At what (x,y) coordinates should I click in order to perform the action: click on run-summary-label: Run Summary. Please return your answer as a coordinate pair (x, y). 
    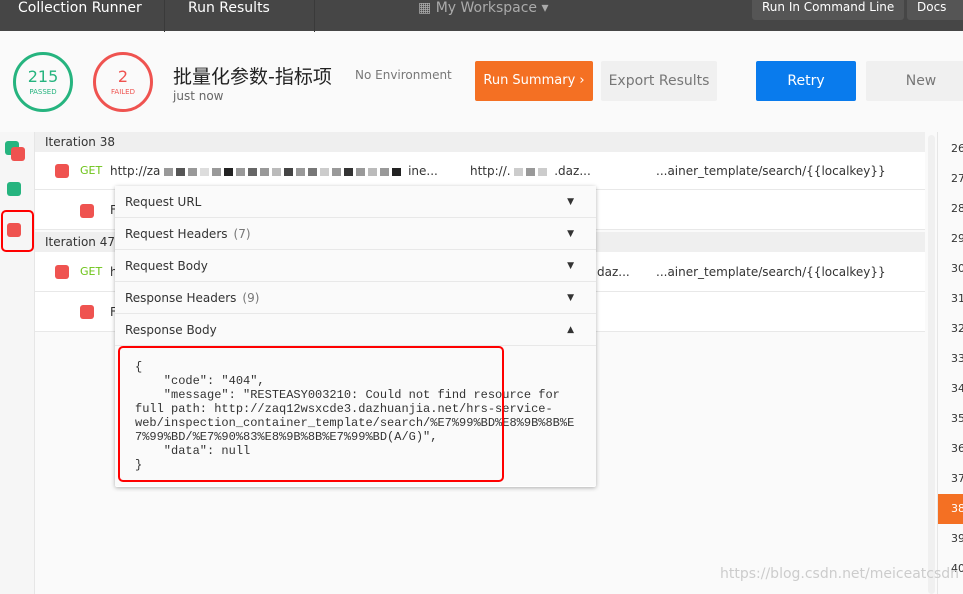
    Looking at the image, I should click on (529, 80).